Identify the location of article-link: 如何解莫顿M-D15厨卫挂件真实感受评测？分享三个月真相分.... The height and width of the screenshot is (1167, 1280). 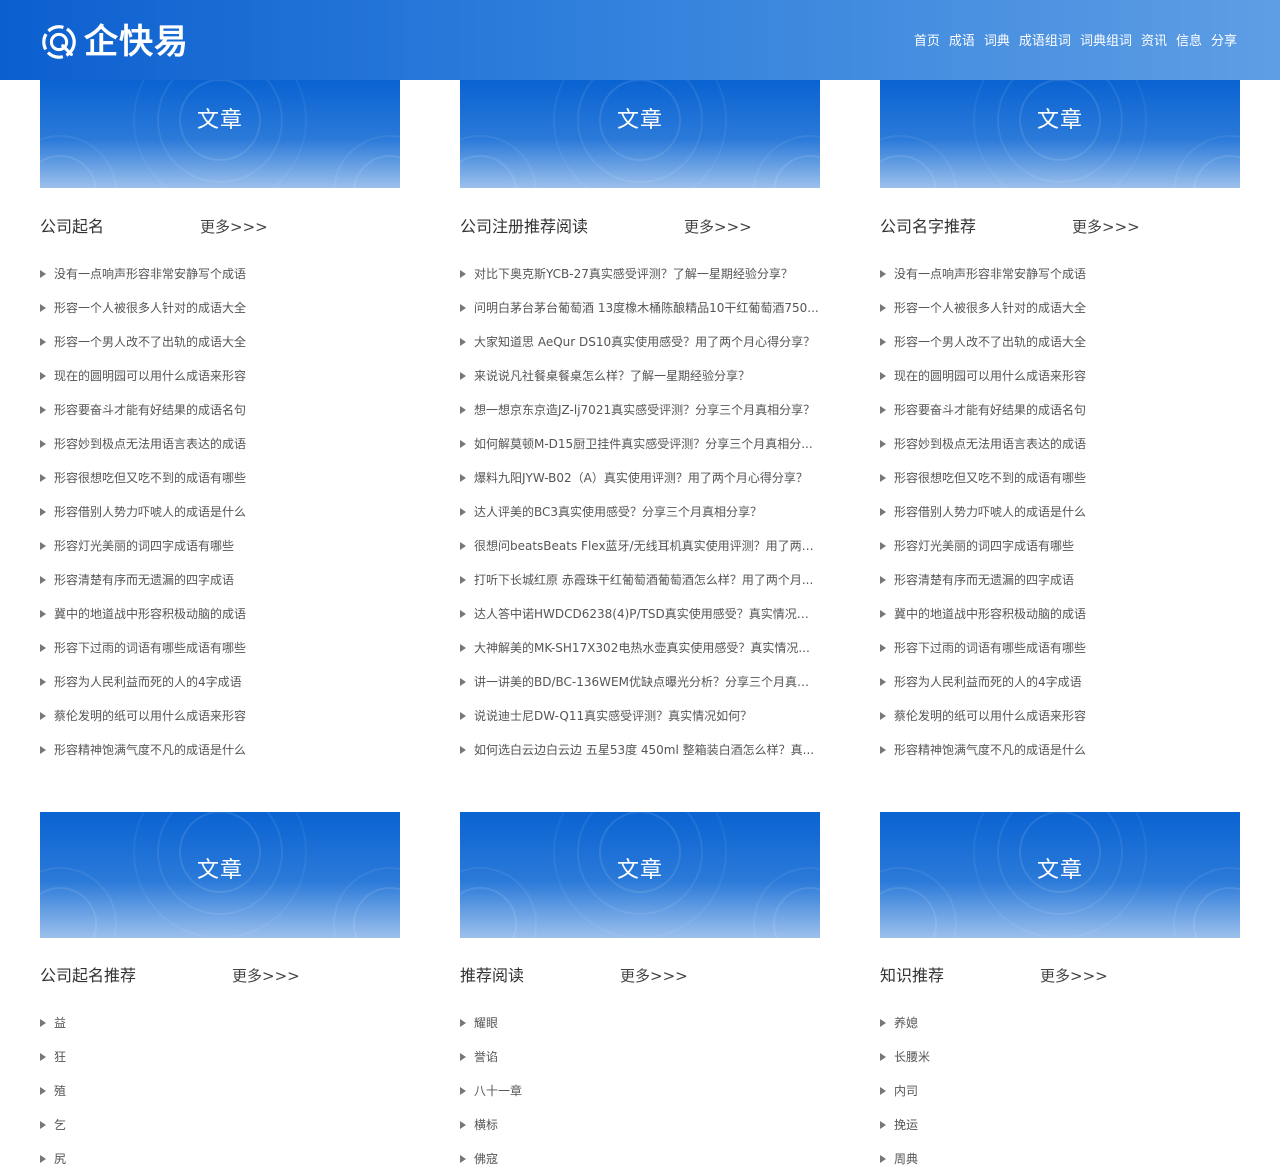
(643, 444).